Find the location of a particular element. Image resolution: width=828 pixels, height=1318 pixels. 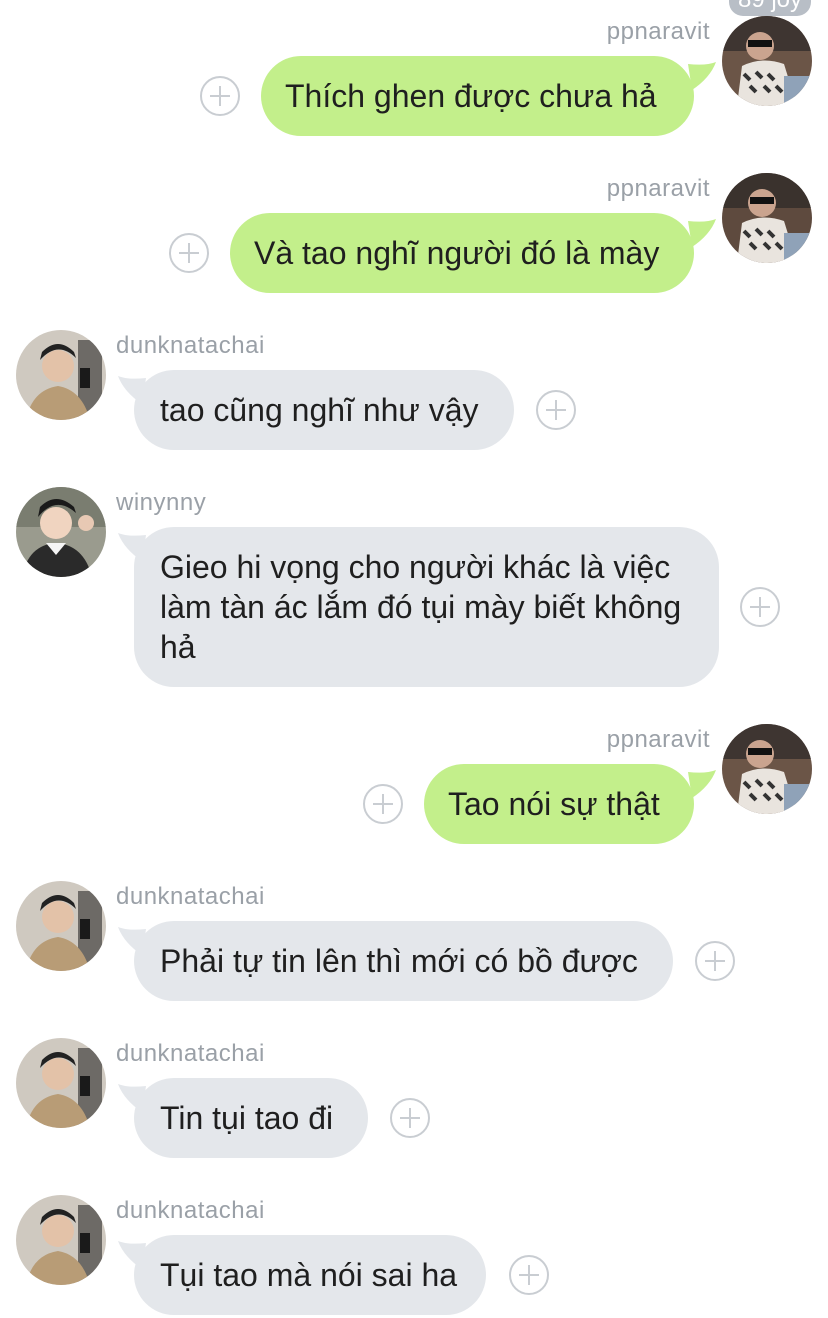

message-bubble: Thích ghen được chưa hả is located at coordinates (477, 96).